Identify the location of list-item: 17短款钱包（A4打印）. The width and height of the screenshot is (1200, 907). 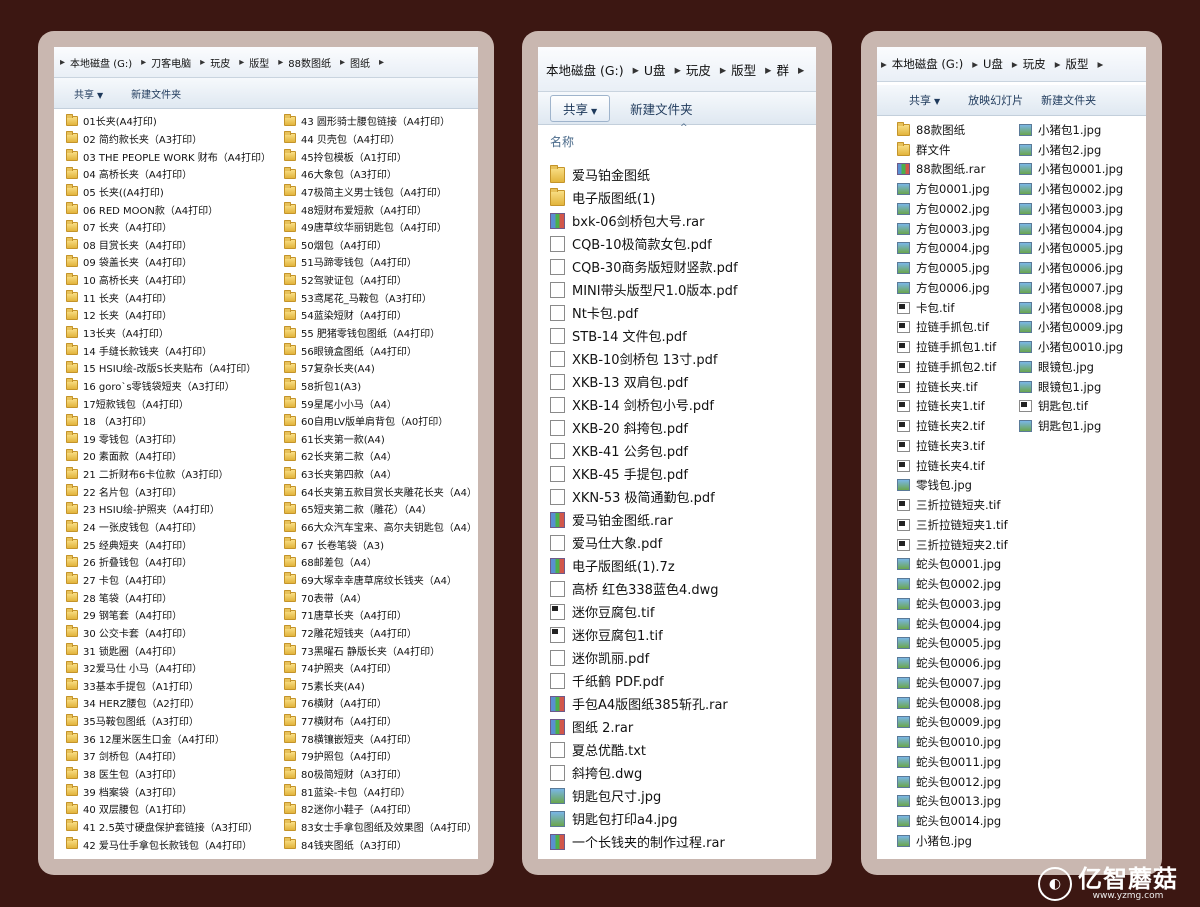
(168, 403).